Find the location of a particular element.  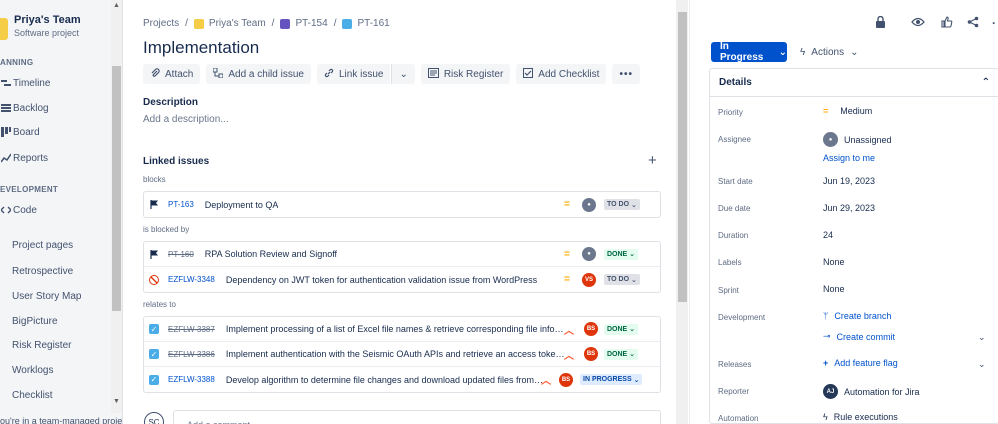

assignee-field: ● Unassigned is located at coordinates (857, 139).